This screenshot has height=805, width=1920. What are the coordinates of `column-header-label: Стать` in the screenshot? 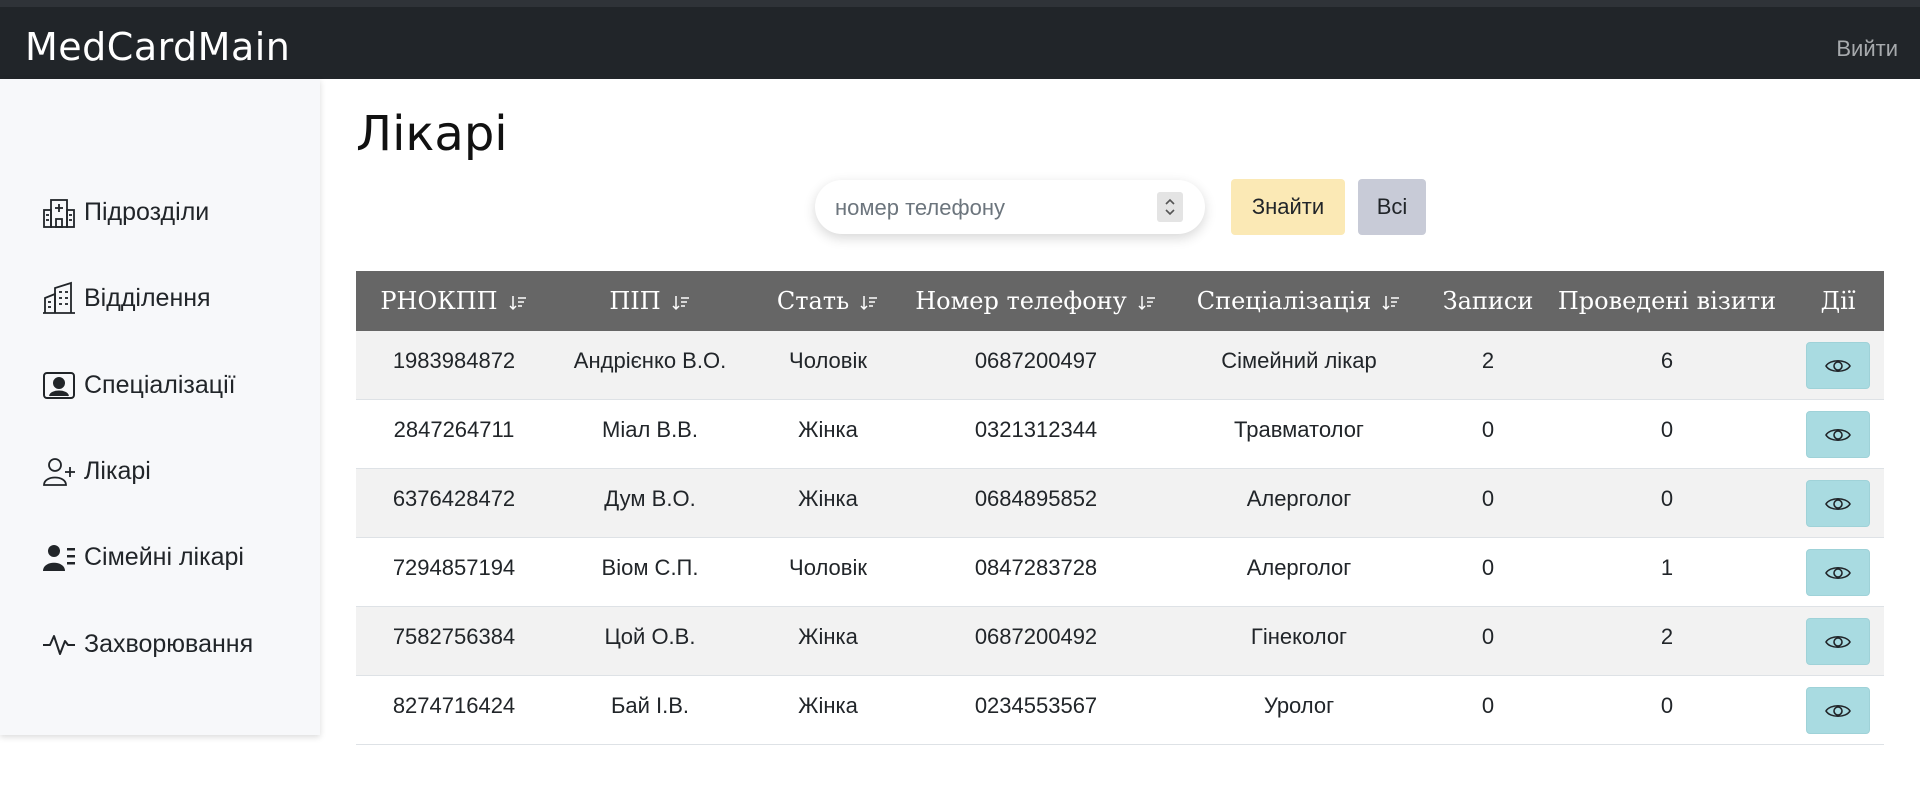 It's located at (813, 301).